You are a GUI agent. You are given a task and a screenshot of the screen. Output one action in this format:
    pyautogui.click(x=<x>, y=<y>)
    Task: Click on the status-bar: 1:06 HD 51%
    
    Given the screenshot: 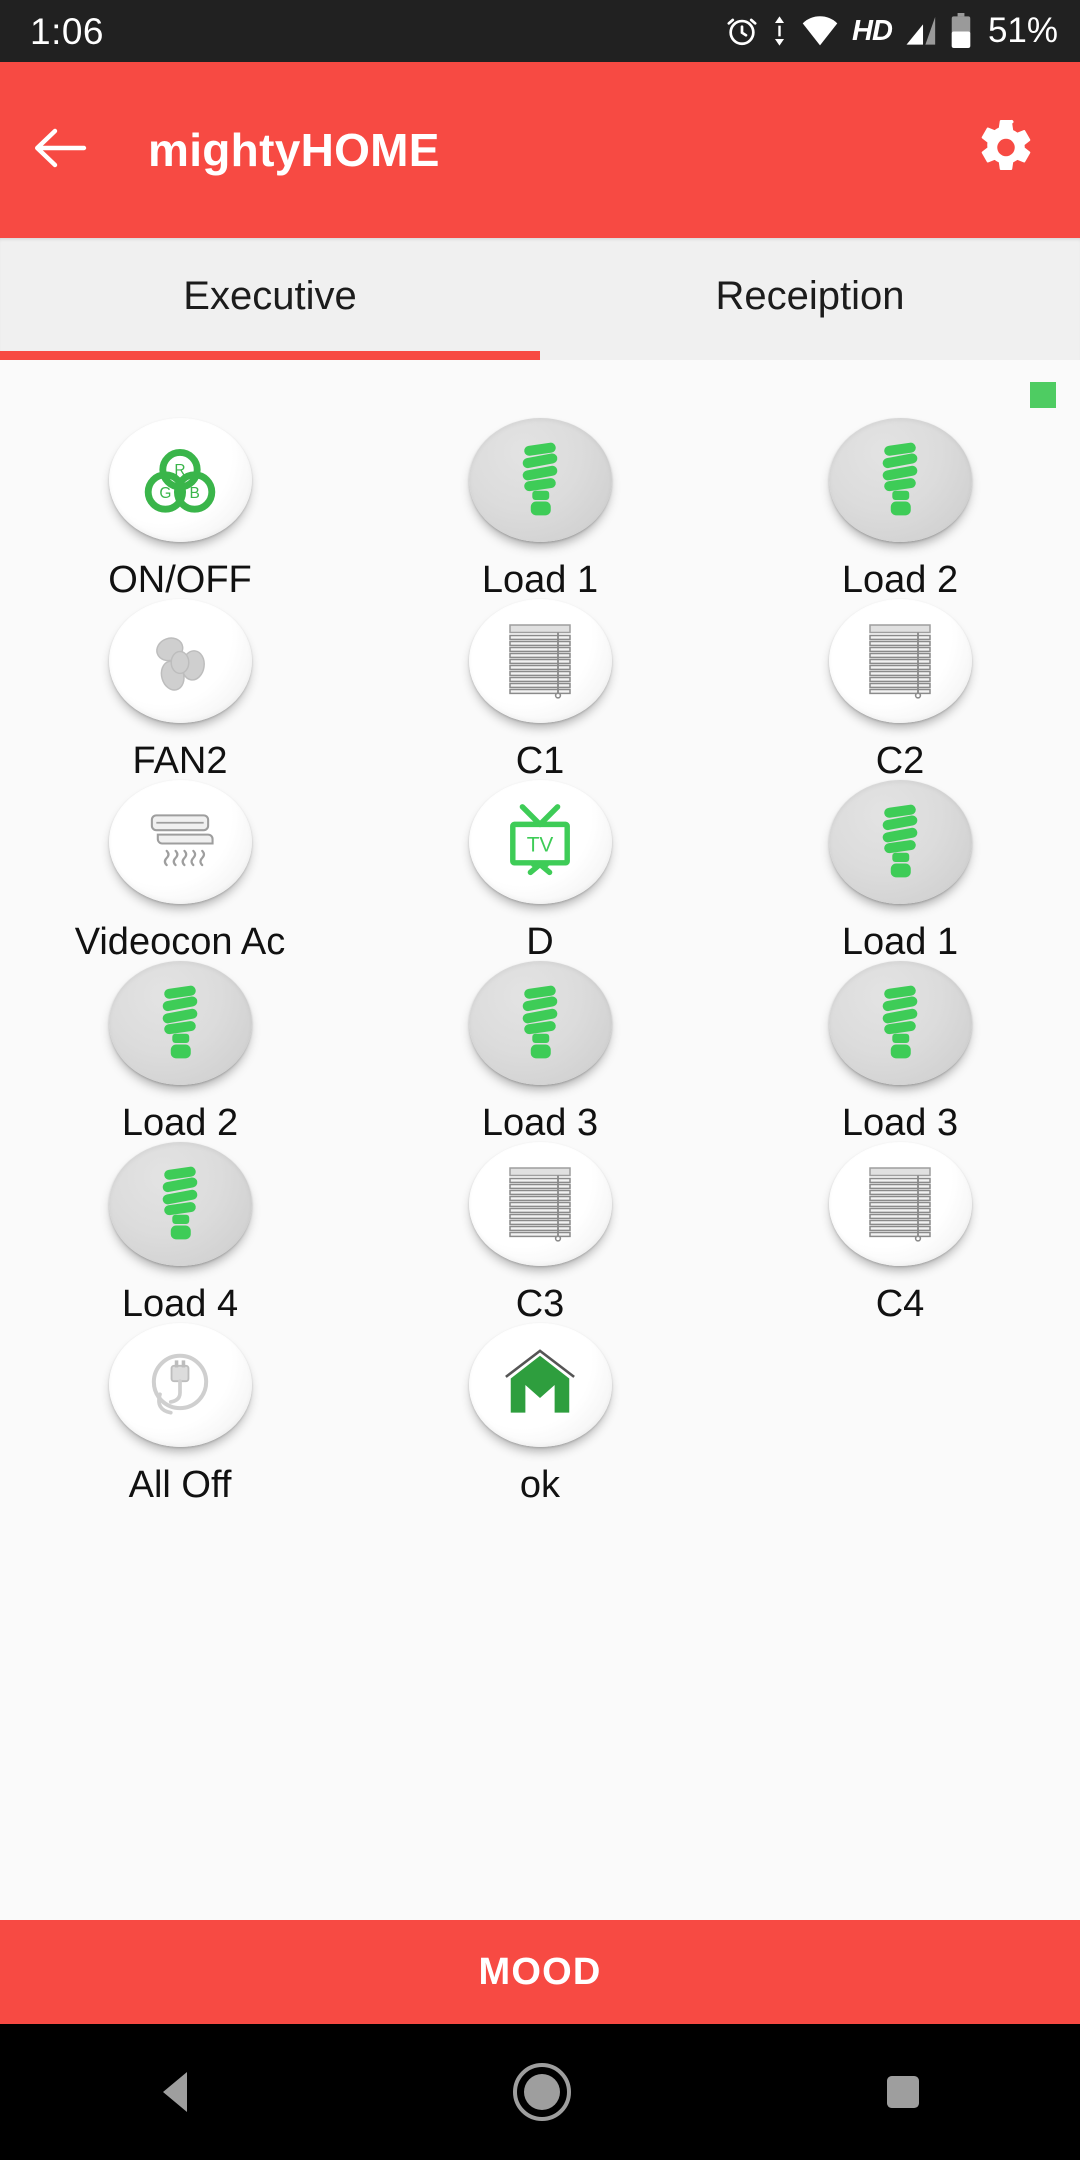 What is the action you would take?
    pyautogui.click(x=540, y=31)
    